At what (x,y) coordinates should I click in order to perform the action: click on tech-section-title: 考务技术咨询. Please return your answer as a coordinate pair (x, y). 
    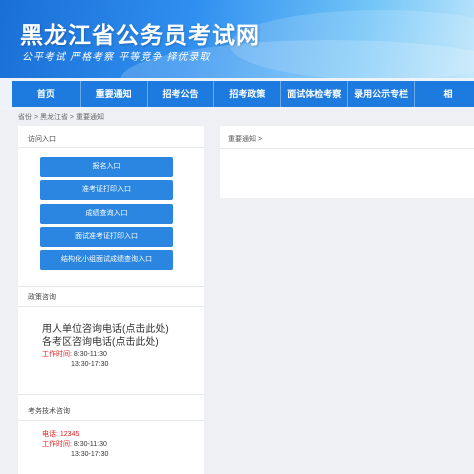
    Looking at the image, I should click on (49, 411).